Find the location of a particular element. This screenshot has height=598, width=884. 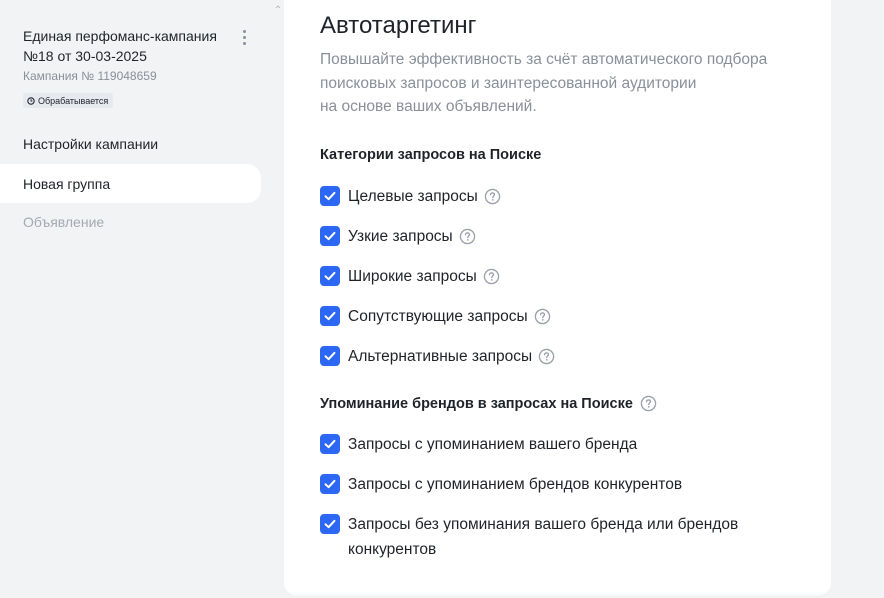

checkbox-broad is located at coordinates (330, 276).